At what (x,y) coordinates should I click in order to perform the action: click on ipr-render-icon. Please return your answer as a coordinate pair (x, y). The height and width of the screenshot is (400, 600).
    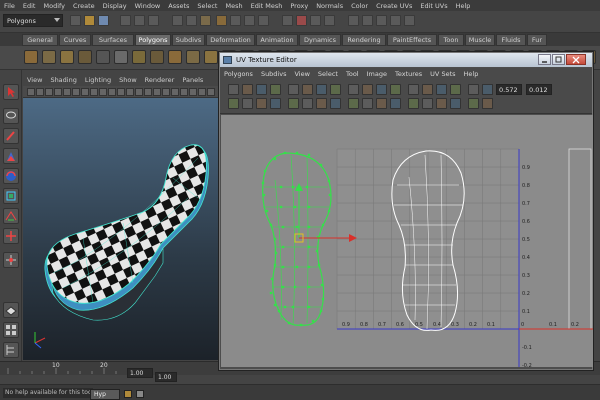
    Looking at the image, I should click on (315, 20).